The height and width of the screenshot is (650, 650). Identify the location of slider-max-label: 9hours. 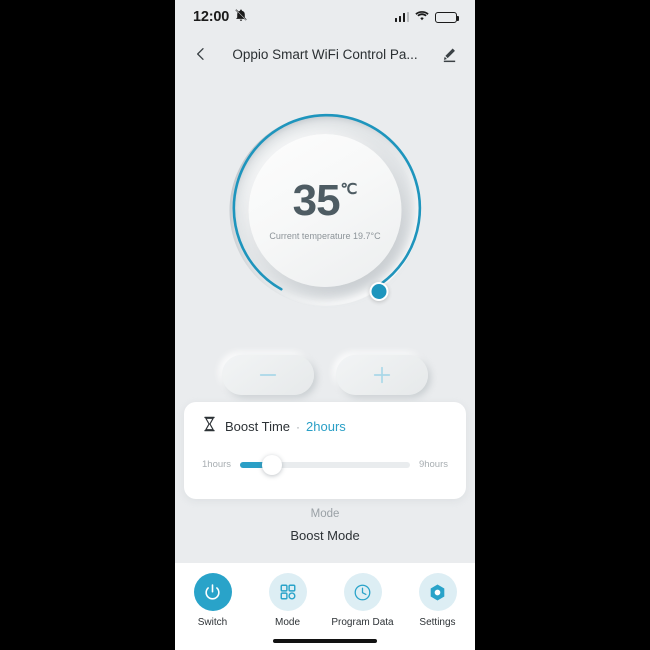
(433, 464).